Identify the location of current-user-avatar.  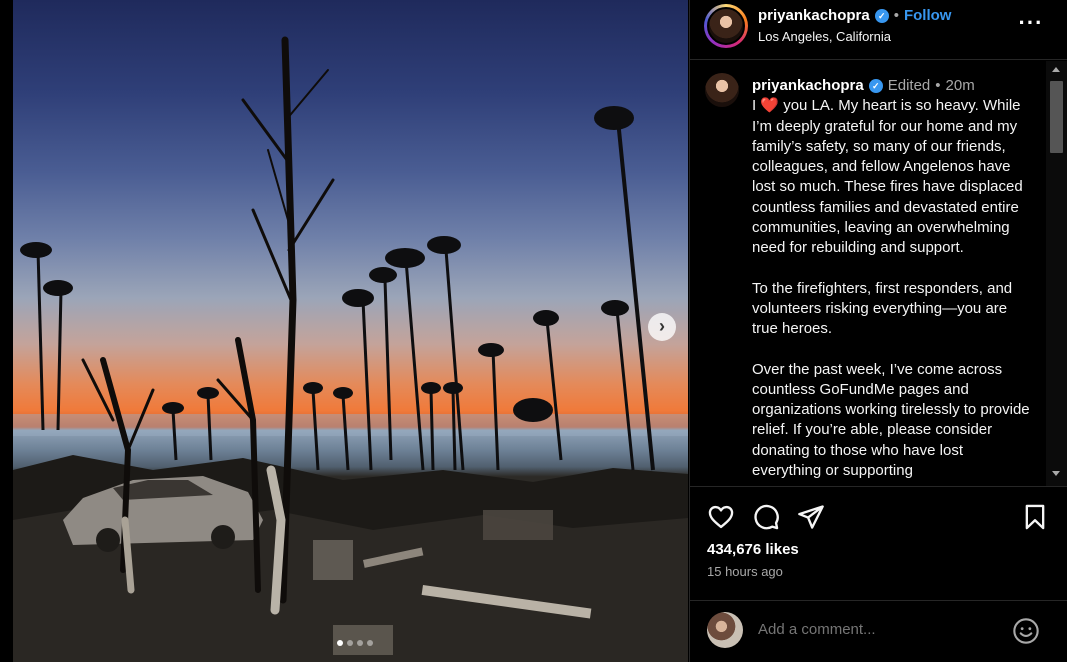
(725, 630).